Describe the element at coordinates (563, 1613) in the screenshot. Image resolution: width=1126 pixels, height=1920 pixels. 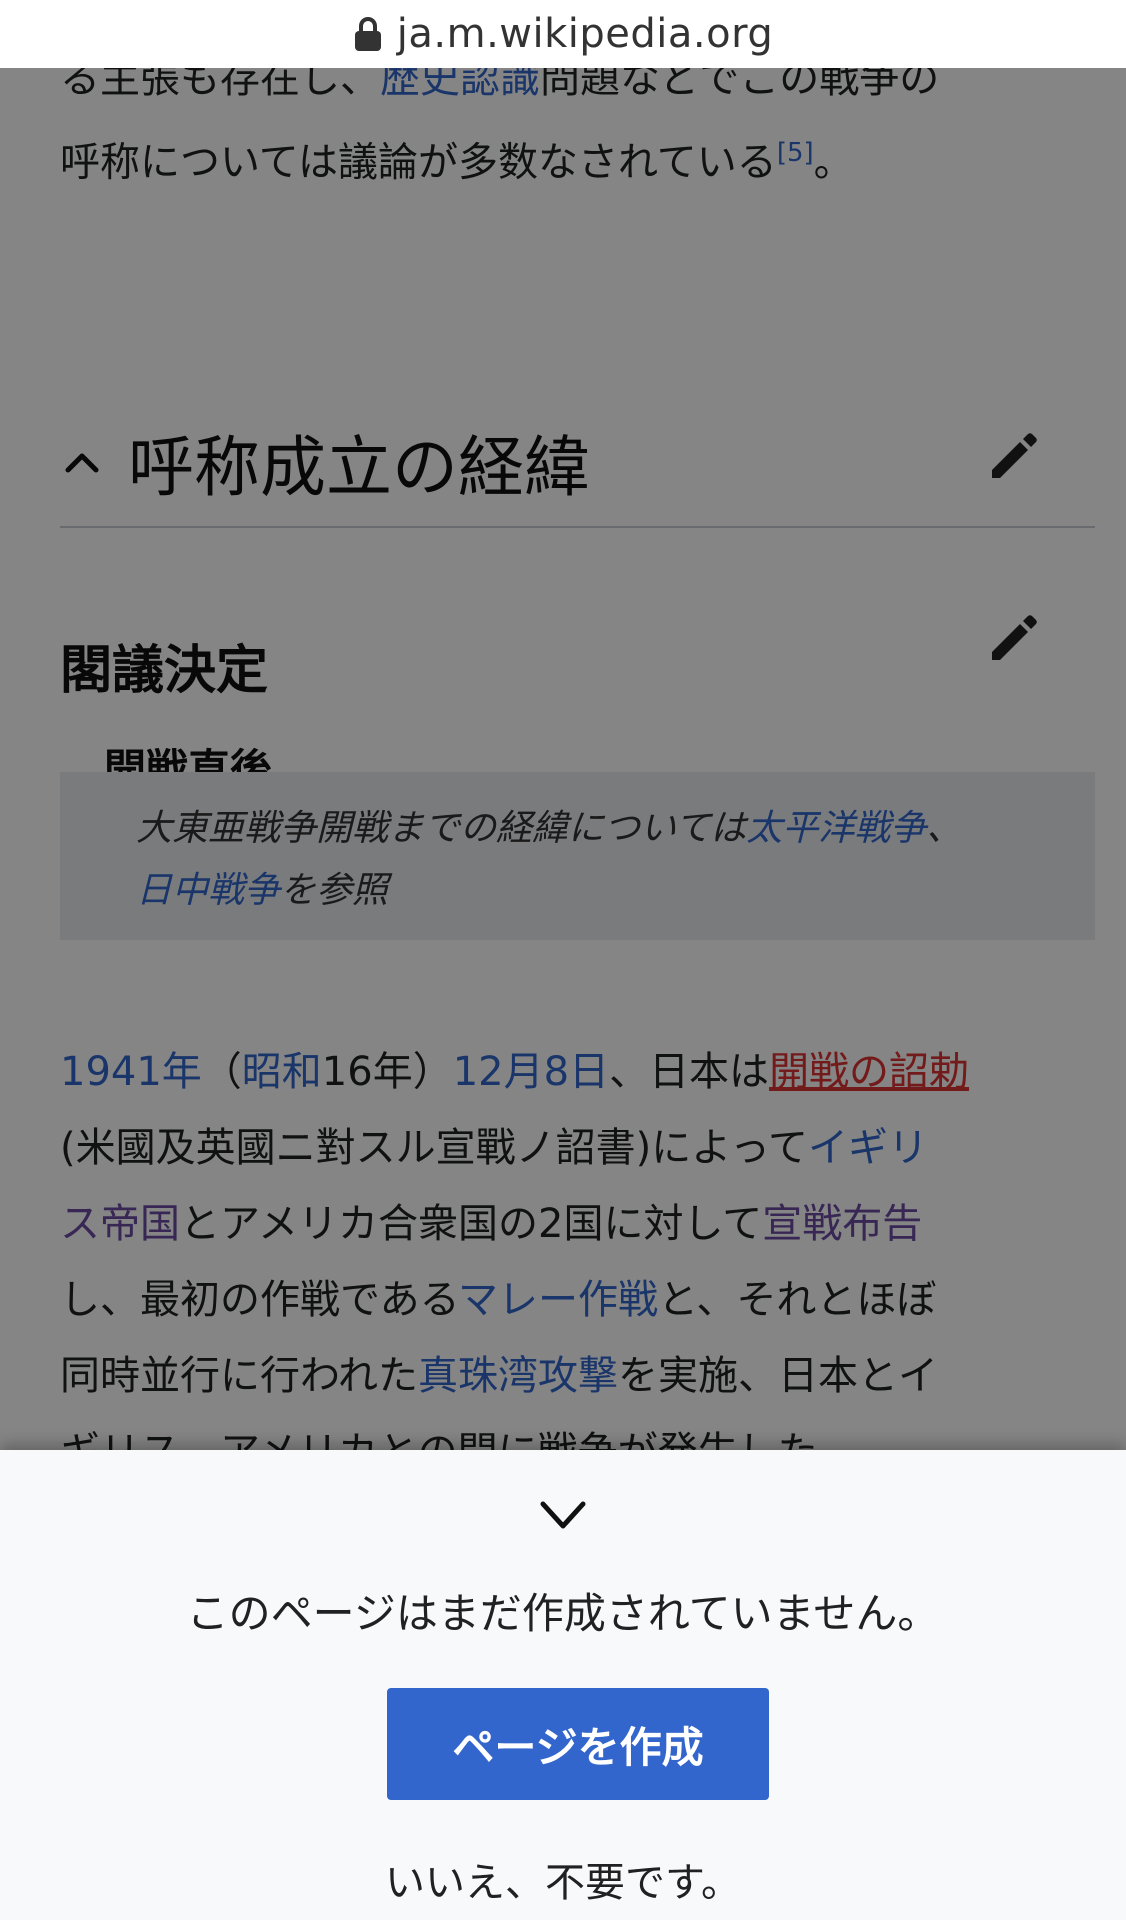
I see `drawer-message: このページはまだ作成されていません。` at that location.